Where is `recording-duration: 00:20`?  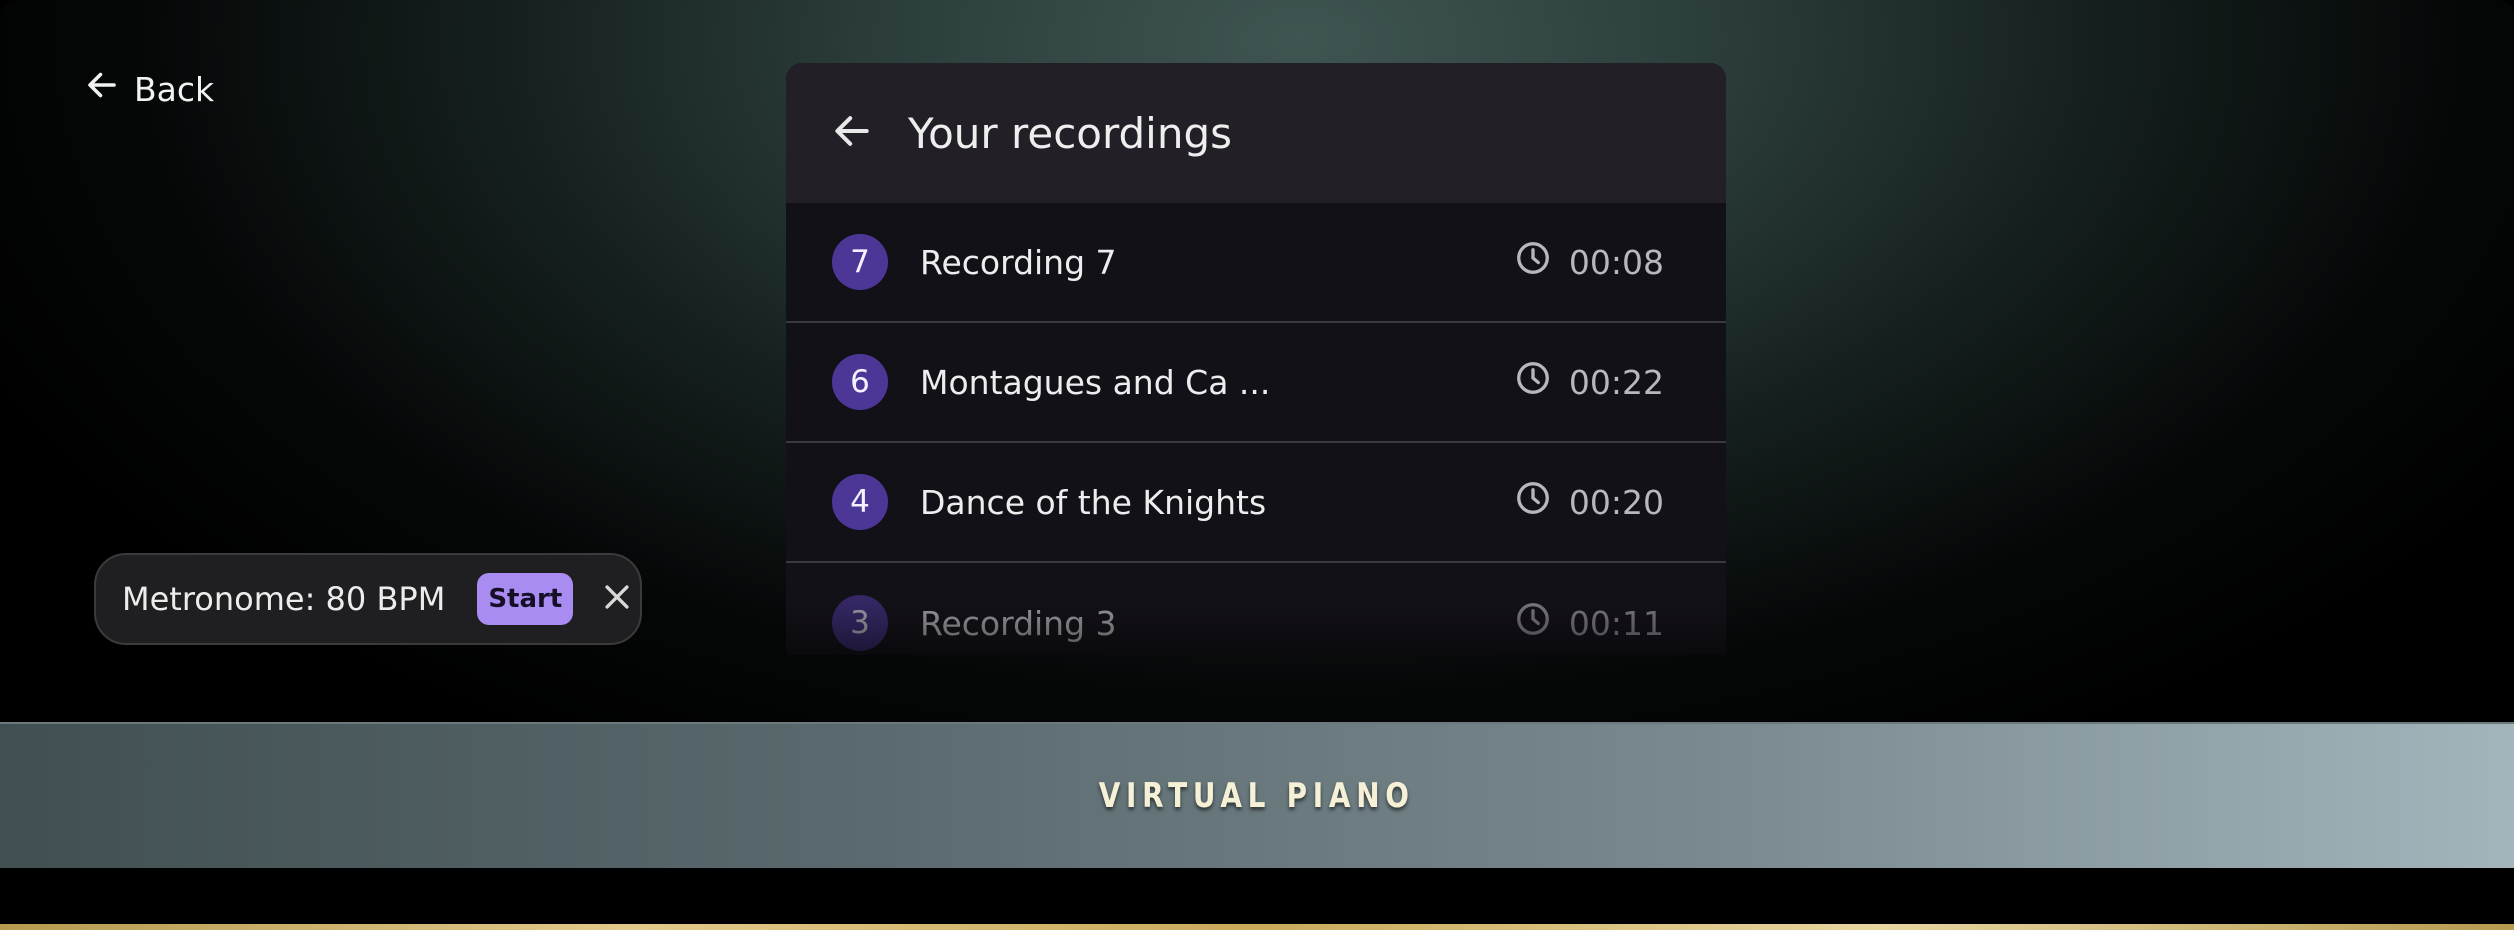
recording-duration: 00:20 is located at coordinates (1589, 502).